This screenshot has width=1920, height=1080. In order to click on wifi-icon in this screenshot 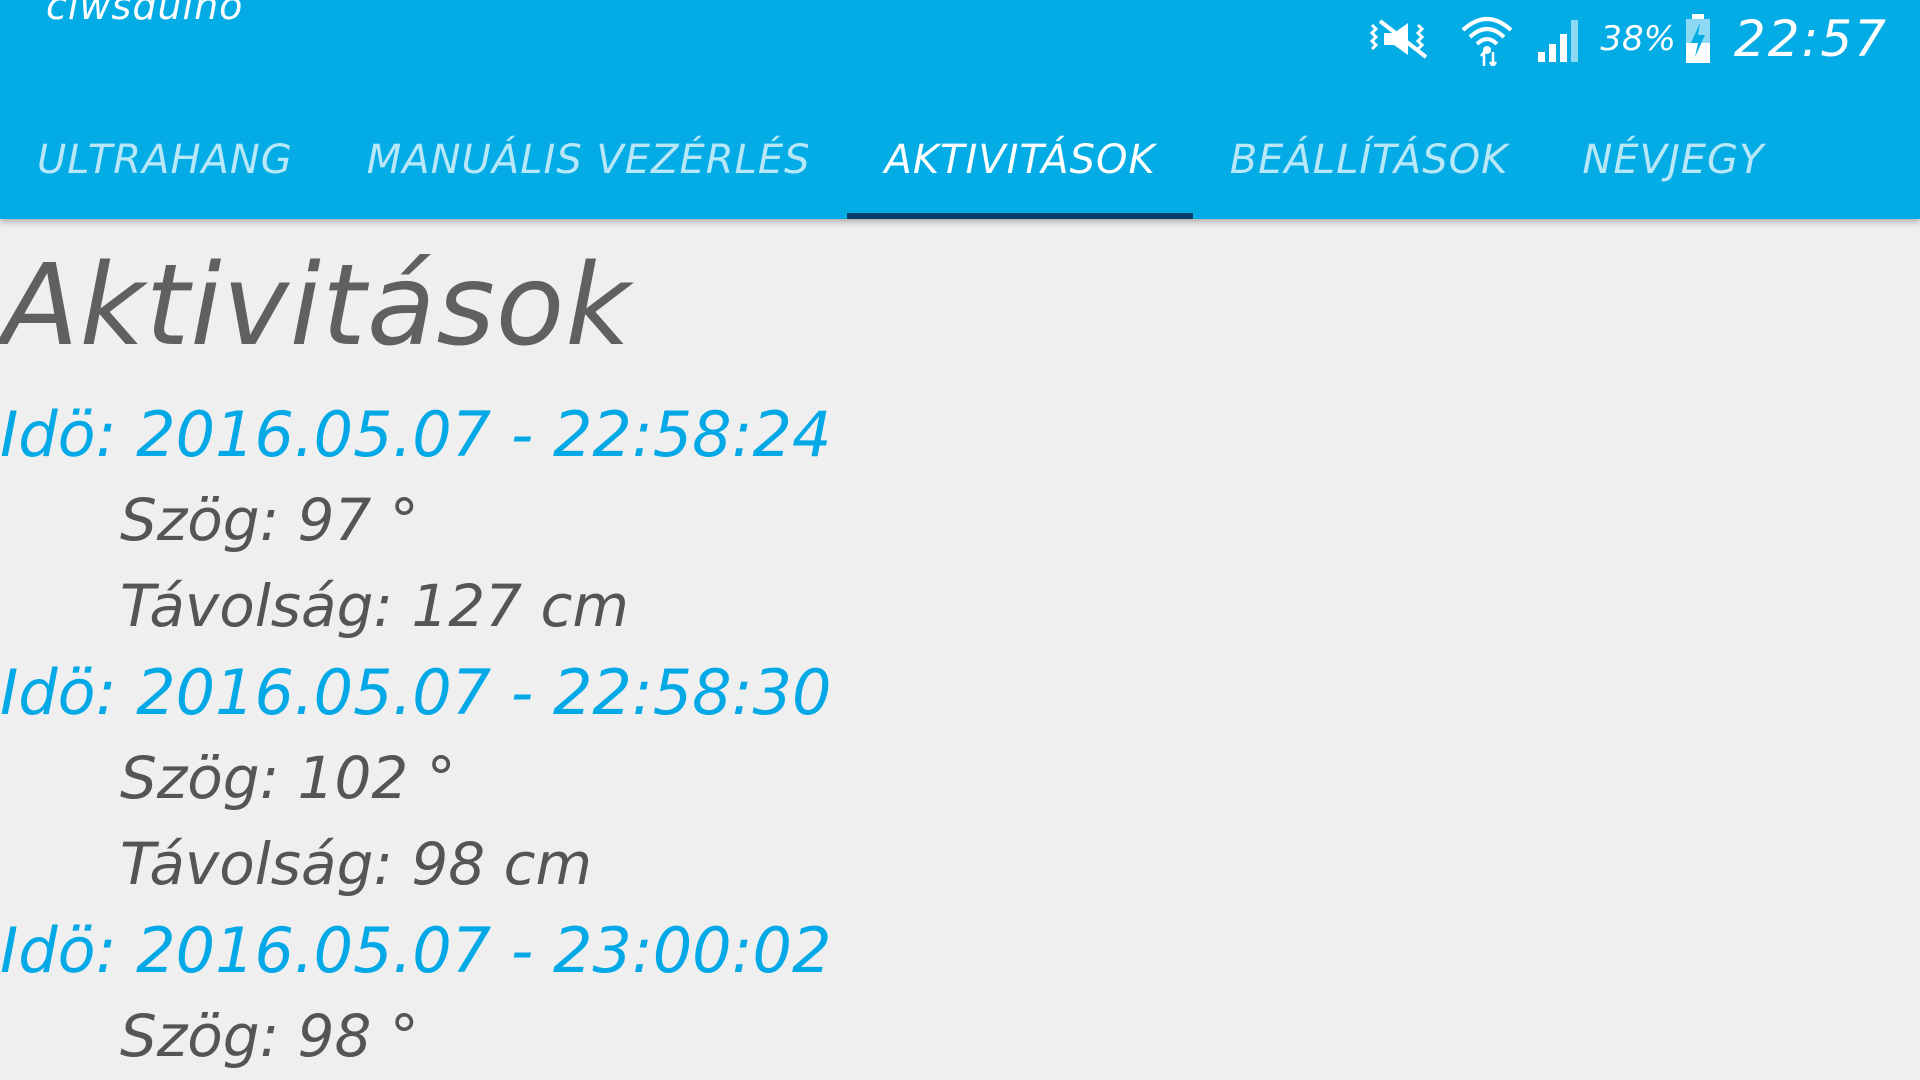, I will do `click(1487, 39)`.